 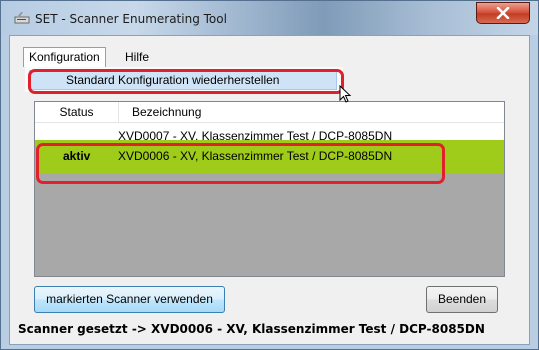 What do you see at coordinates (186, 81) in the screenshot?
I see `highlight-callout-menu-item` at bounding box center [186, 81].